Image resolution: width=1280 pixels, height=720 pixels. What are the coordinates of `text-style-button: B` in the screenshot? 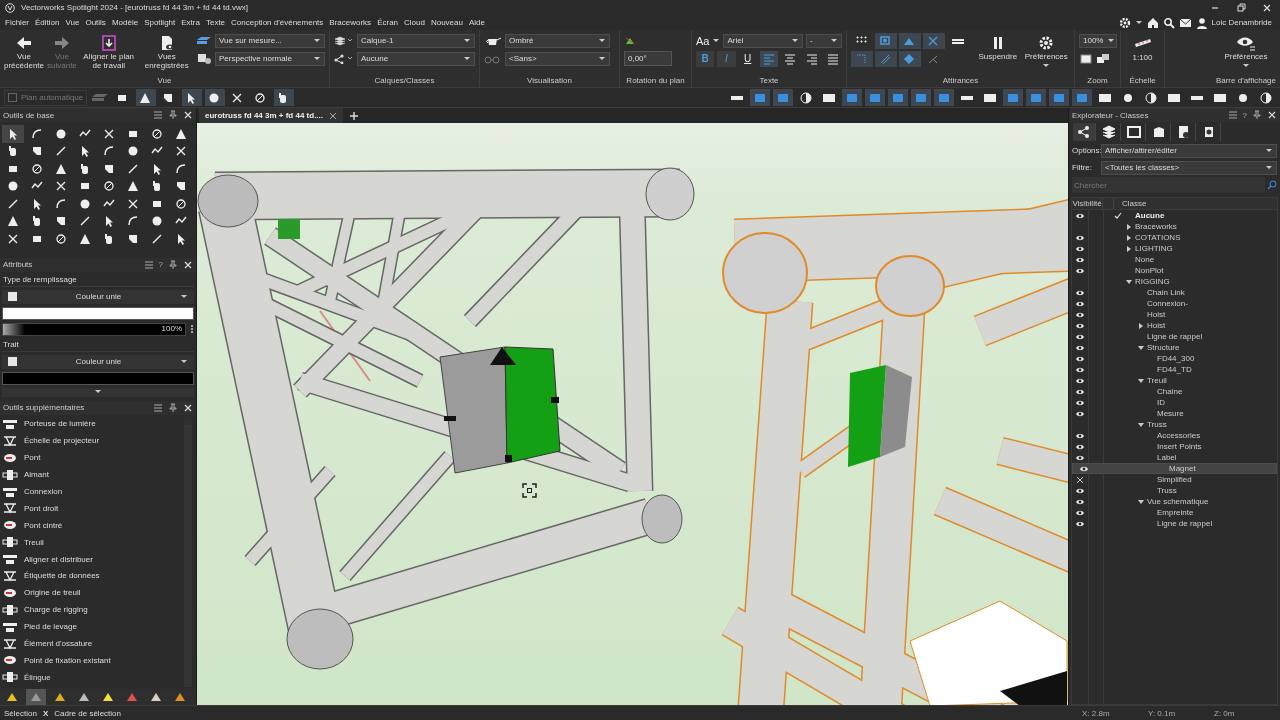 It's located at (705, 58).